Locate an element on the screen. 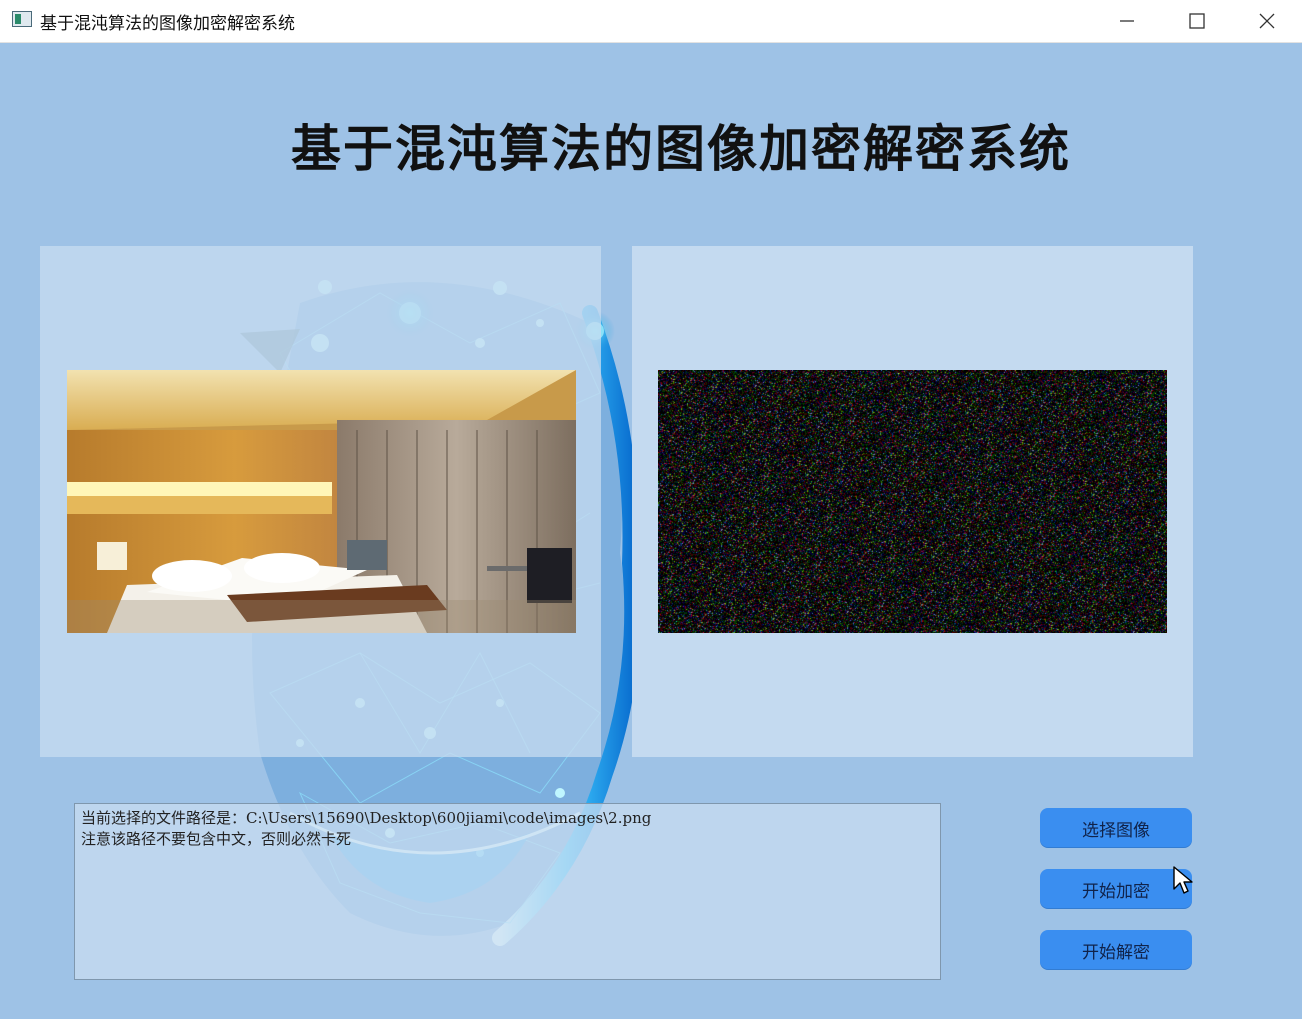 The height and width of the screenshot is (1019, 1302). original-image is located at coordinates (321, 501).